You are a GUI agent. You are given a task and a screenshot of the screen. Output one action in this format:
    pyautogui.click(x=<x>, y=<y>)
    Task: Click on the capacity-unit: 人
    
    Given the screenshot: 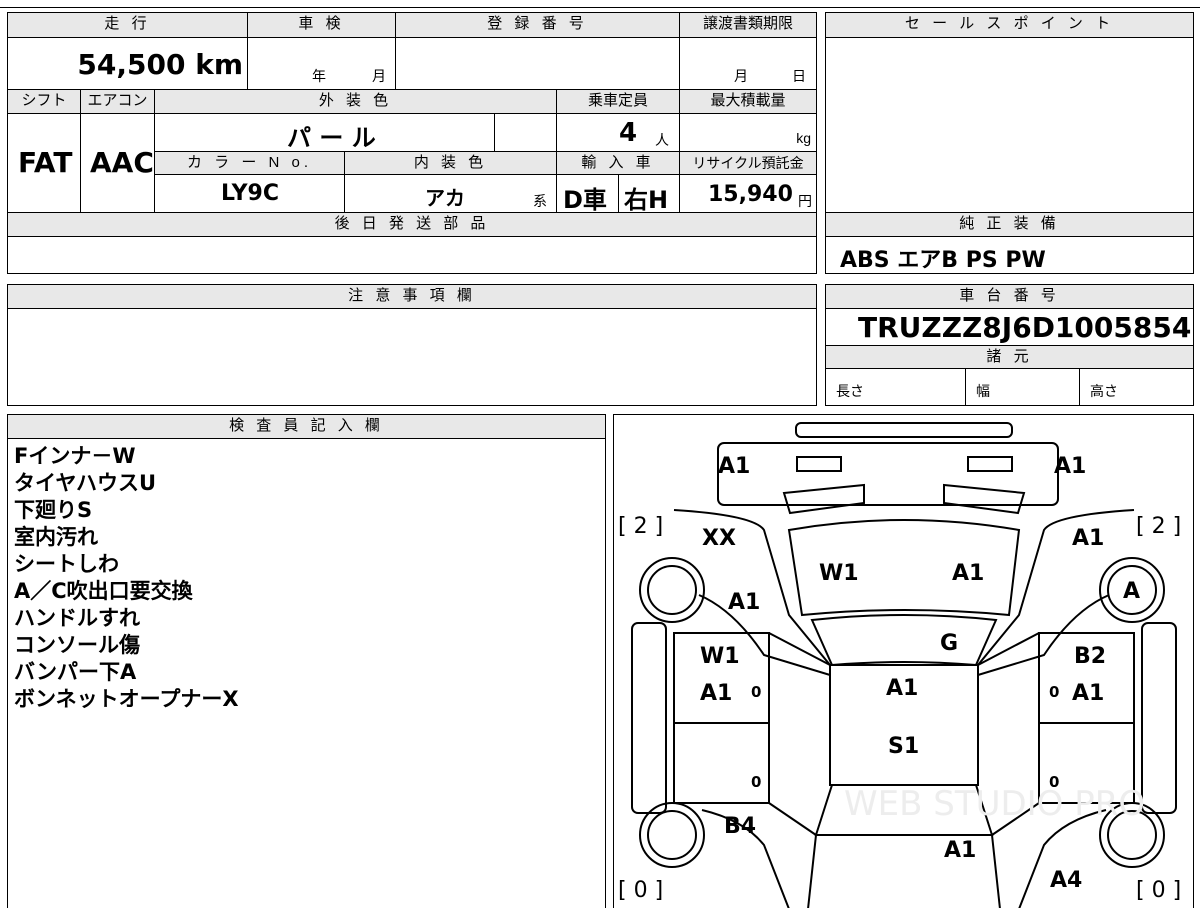 What is the action you would take?
    pyautogui.click(x=662, y=140)
    